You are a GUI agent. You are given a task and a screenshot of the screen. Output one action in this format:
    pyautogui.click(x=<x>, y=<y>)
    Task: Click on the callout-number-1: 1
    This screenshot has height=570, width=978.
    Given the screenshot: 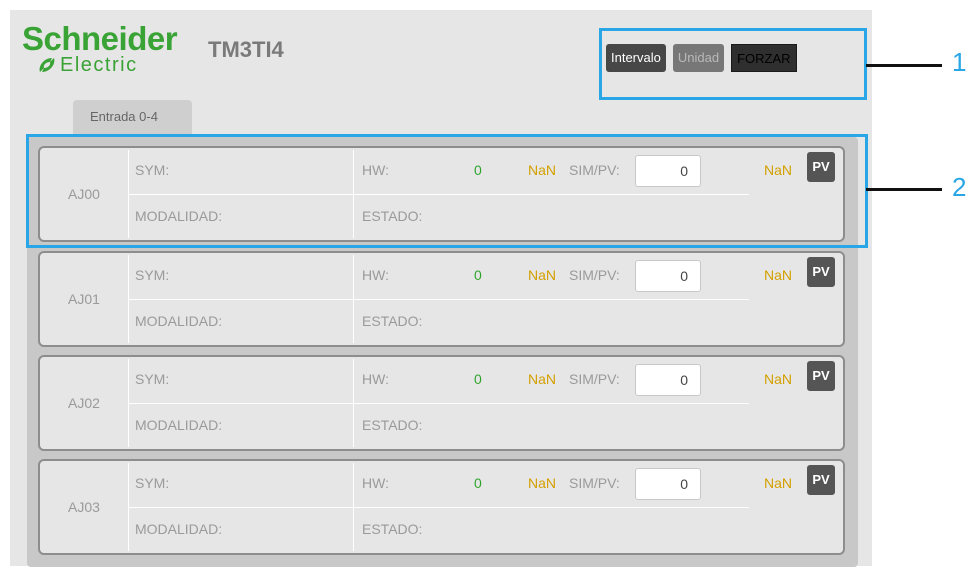 What is the action you would take?
    pyautogui.click(x=959, y=62)
    